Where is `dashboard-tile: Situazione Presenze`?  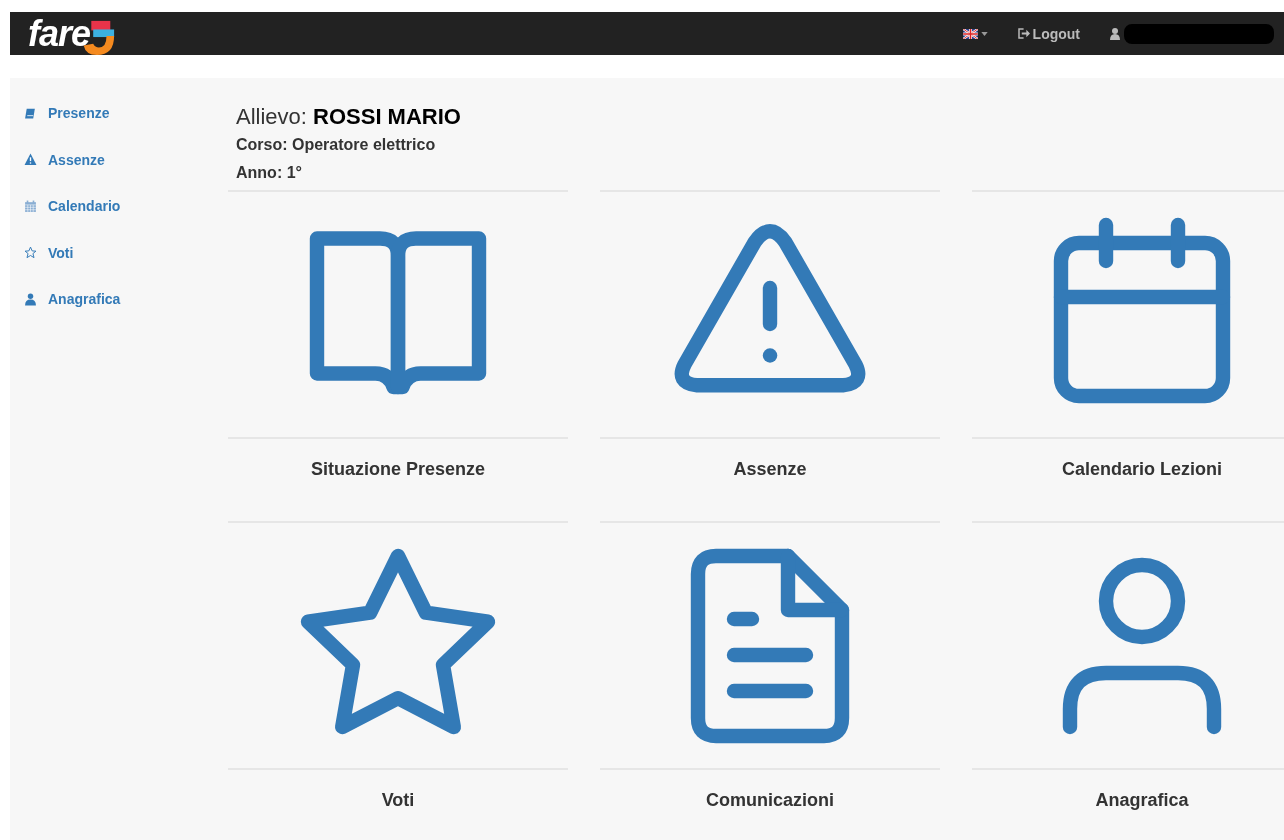
dashboard-tile: Situazione Presenze is located at coordinates (398, 355).